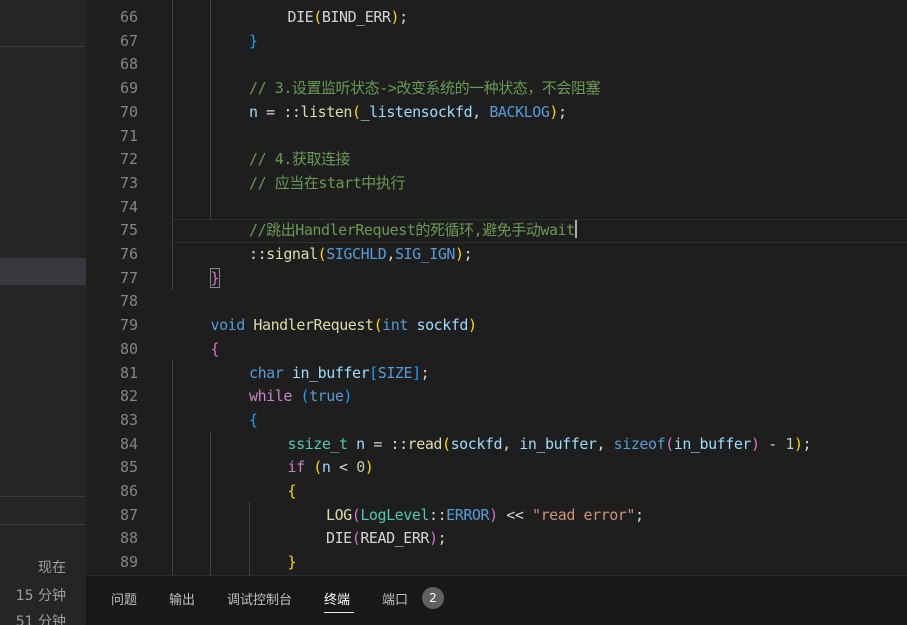 This screenshot has height=625, width=907. Describe the element at coordinates (496, 41) in the screenshot. I see `code-line: 67}` at that location.